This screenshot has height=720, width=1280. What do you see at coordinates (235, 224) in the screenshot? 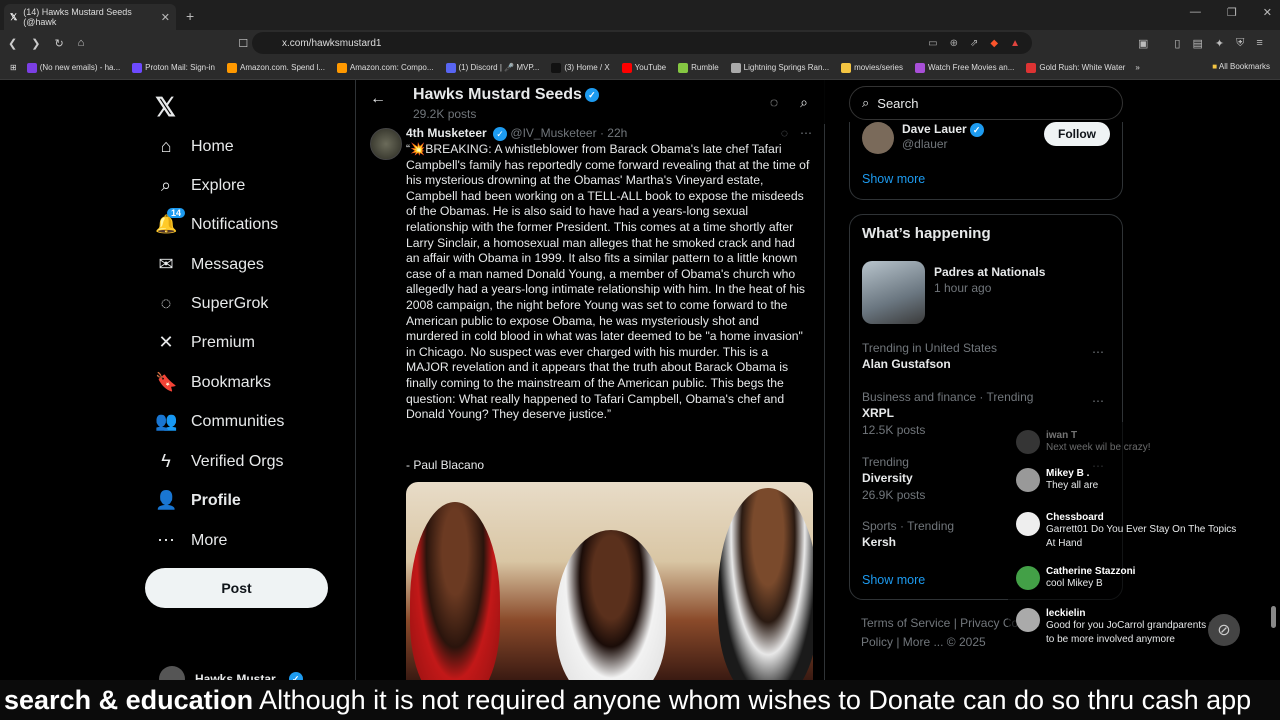
I see `nav-label: Notifications` at bounding box center [235, 224].